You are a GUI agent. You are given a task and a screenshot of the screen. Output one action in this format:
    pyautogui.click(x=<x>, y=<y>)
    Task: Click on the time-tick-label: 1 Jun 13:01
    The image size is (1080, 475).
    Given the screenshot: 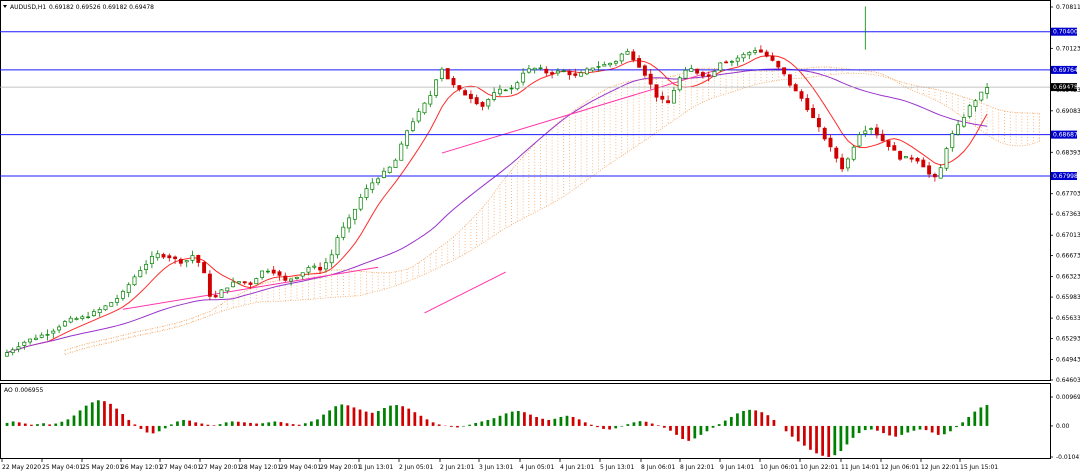 What is the action you would take?
    pyautogui.click(x=376, y=467)
    